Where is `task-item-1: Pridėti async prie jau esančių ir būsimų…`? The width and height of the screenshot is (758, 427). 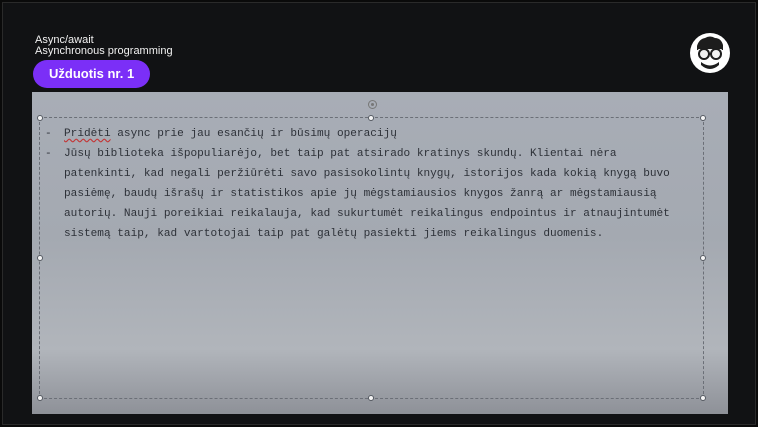 task-item-1: Pridėti async prie jau esančių ir būsimų… is located at coordinates (370, 134).